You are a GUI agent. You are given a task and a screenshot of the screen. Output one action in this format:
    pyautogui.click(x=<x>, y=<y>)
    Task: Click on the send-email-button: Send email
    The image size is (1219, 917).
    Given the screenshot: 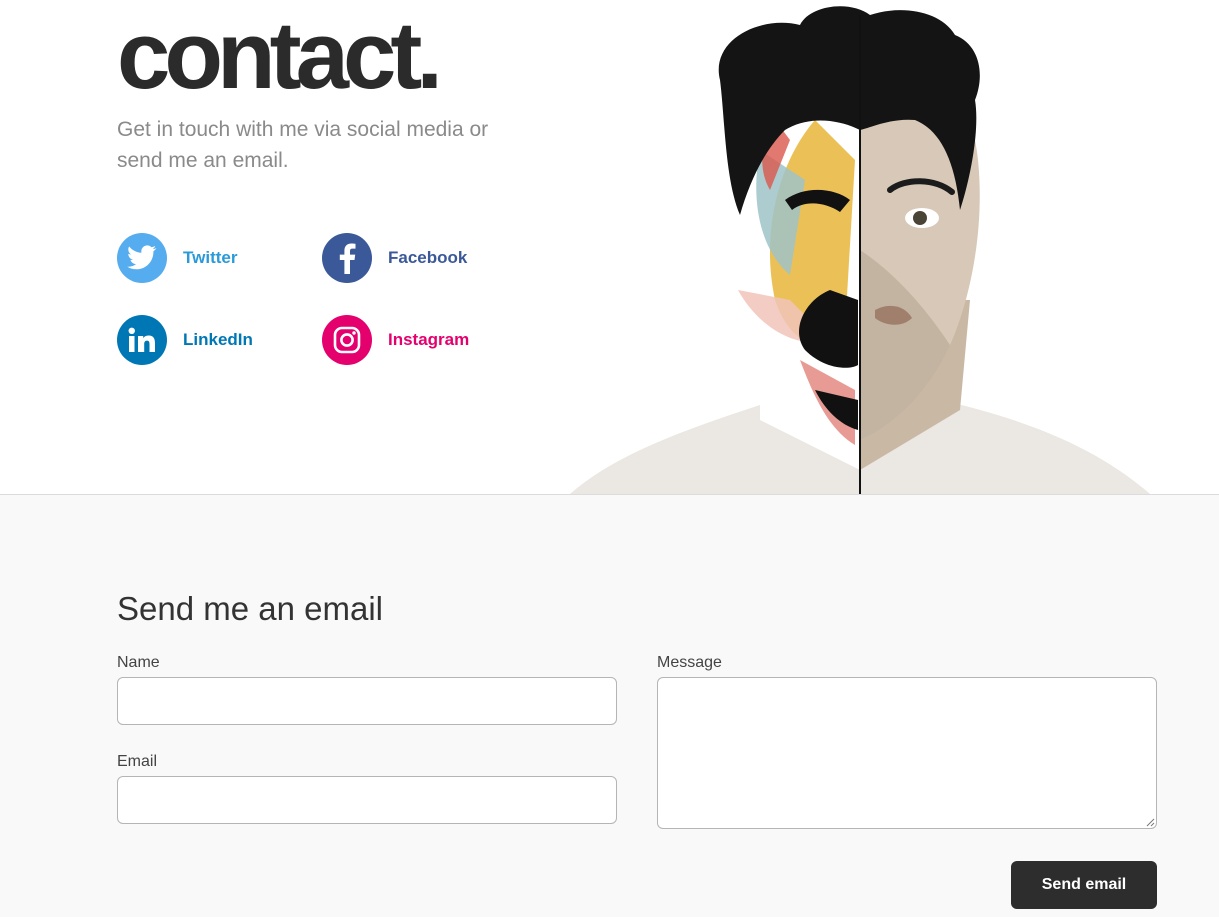 What is the action you would take?
    pyautogui.click(x=1084, y=885)
    